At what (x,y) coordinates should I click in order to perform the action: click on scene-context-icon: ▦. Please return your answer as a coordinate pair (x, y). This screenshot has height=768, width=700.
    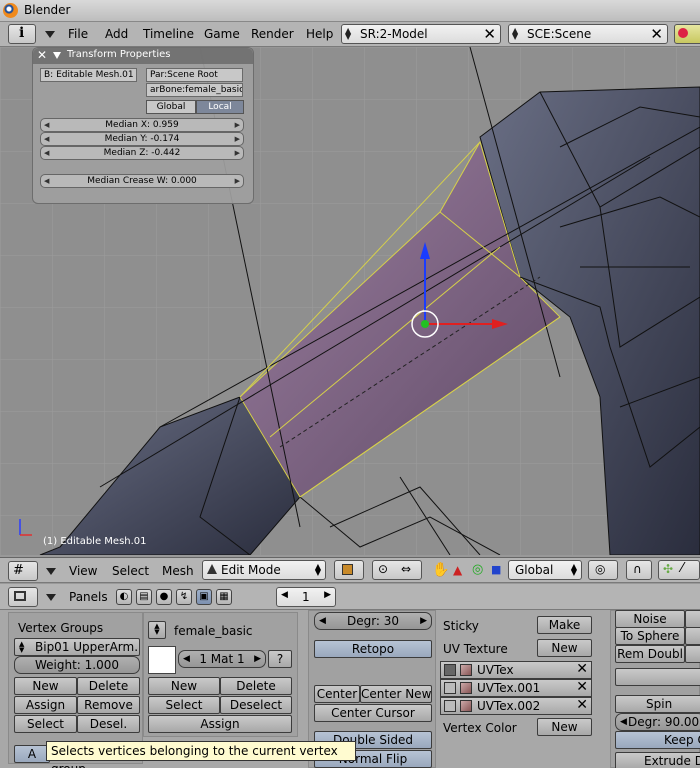
    Looking at the image, I should click on (224, 597).